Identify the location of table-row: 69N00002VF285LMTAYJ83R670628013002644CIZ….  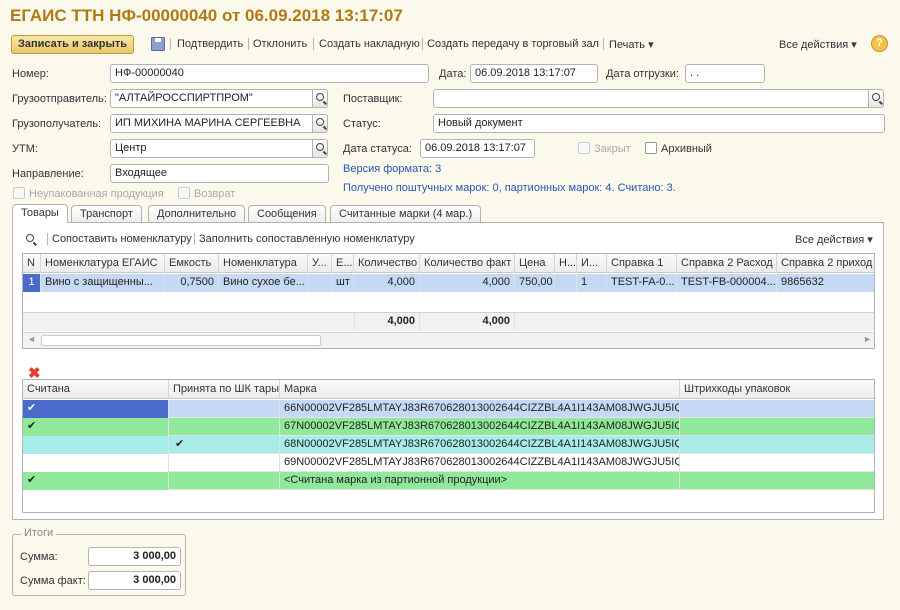
(448, 463).